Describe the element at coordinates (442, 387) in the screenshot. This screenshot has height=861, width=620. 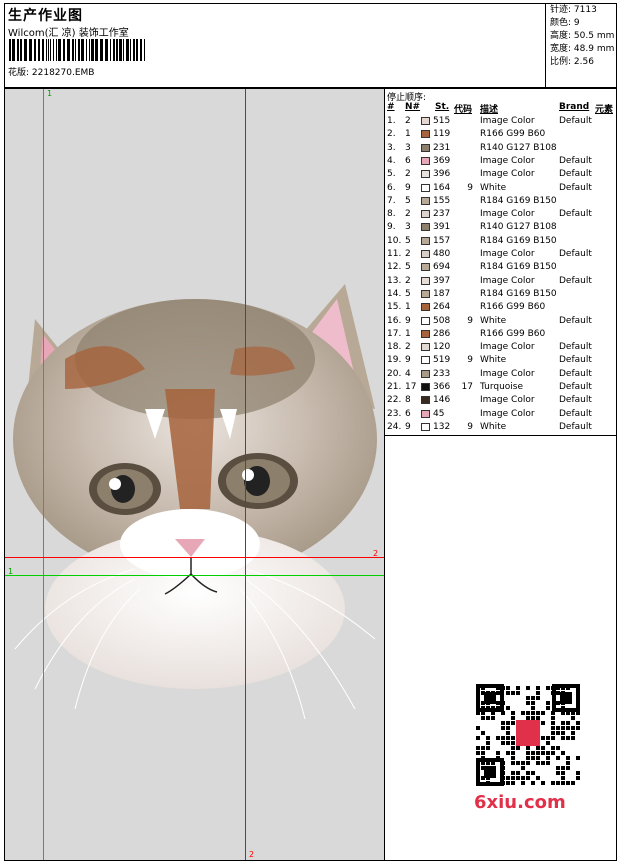
I see `row-stitches: 366` at that location.